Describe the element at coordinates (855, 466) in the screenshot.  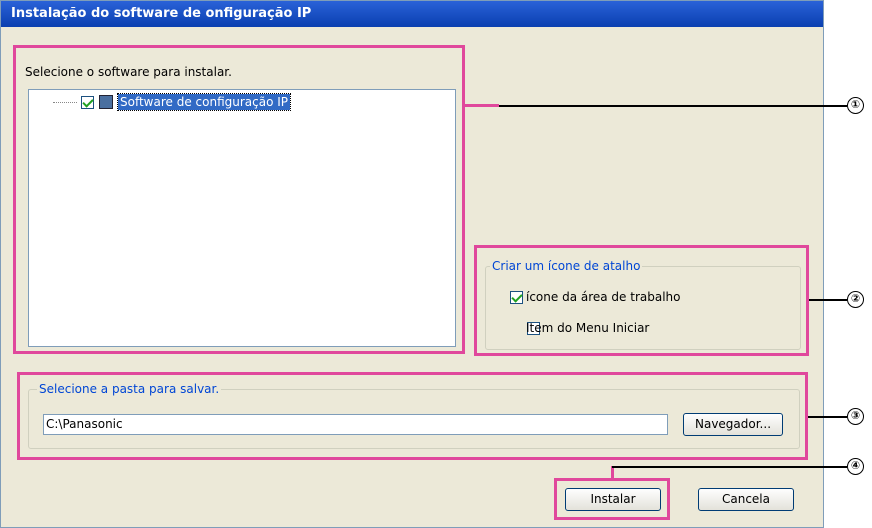
I see `callout-number-4: ④` at that location.